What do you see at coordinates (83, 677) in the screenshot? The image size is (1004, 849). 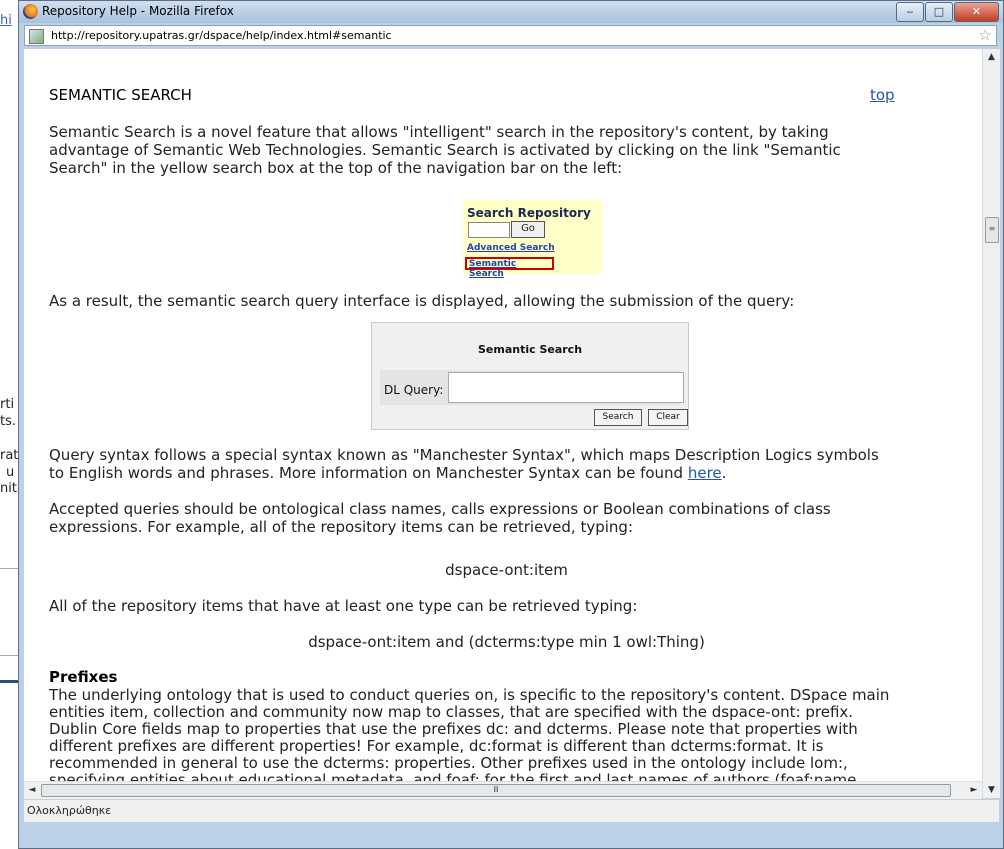 I see `prefixes-heading: Prefixes` at bounding box center [83, 677].